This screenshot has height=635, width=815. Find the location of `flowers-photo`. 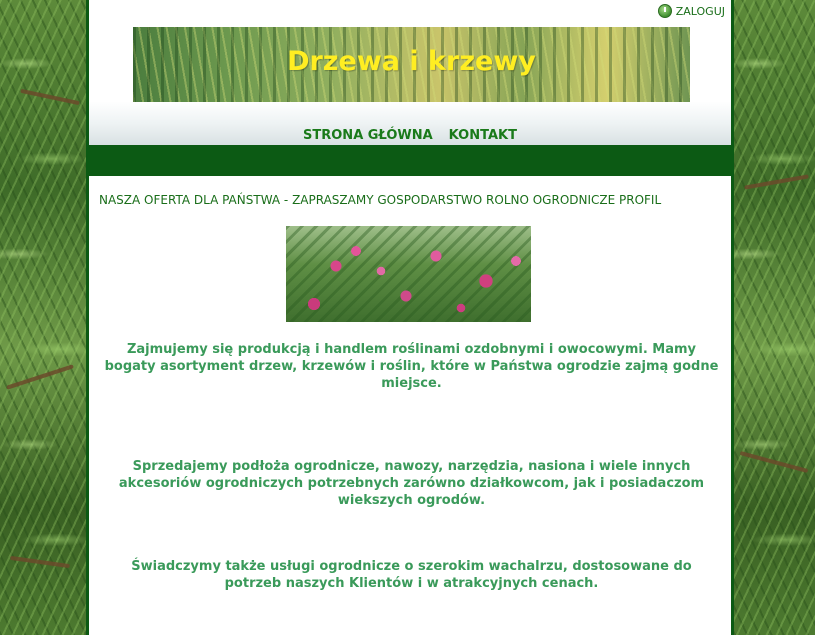

flowers-photo is located at coordinates (408, 274).